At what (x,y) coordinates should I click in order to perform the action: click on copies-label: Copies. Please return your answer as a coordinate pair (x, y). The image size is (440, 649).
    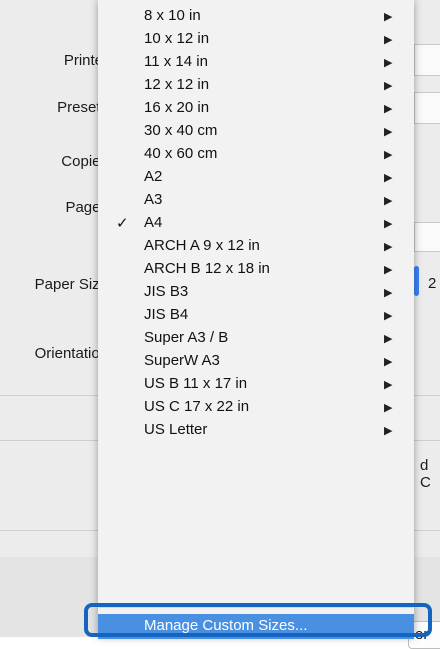
    Looking at the image, I should click on (84, 161).